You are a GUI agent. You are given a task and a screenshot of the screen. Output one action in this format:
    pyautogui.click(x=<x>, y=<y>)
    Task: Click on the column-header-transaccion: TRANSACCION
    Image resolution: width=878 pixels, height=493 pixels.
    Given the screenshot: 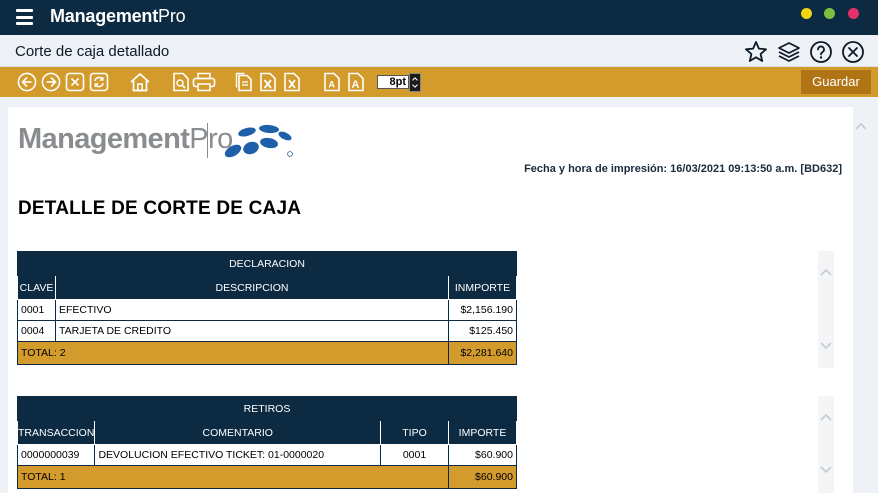 What is the action you would take?
    pyautogui.click(x=56, y=432)
    